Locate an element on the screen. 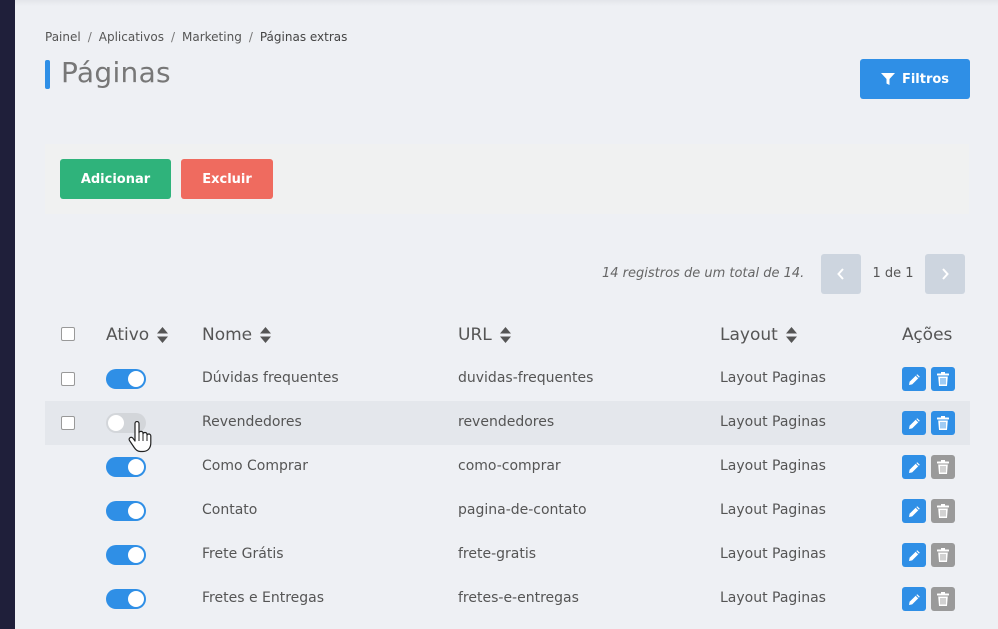  page-url: pagina-de-contato is located at coordinates (522, 510).